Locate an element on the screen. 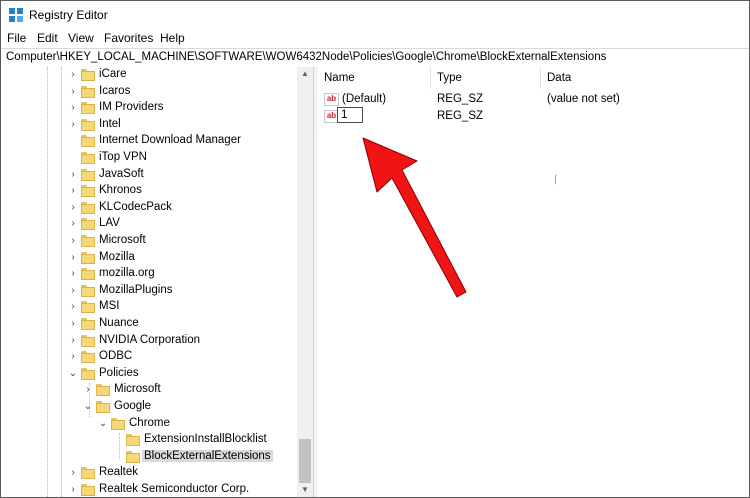  tree-node: › Realtek Semiconductor Corp. is located at coordinates (151, 489).